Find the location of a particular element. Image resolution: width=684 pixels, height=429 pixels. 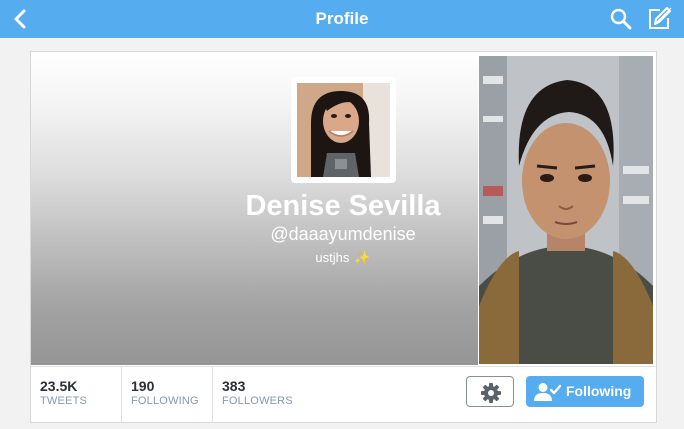

top-navigation-bar: Profile is located at coordinates (342, 19).